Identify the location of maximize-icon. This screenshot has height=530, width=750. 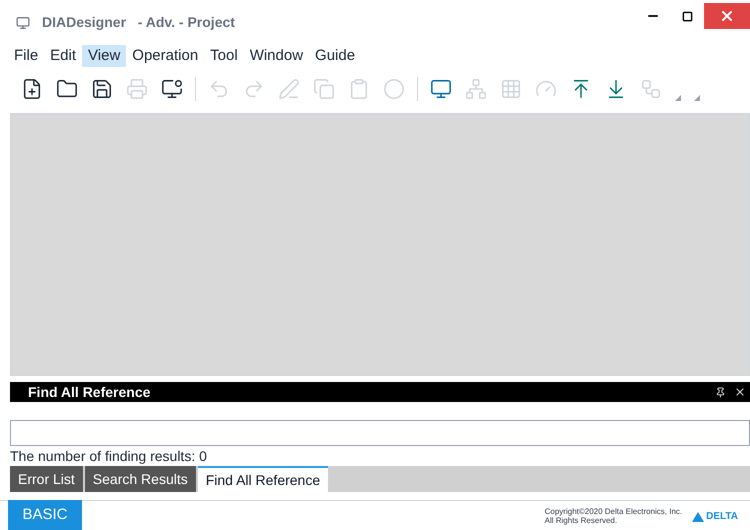
(687, 16).